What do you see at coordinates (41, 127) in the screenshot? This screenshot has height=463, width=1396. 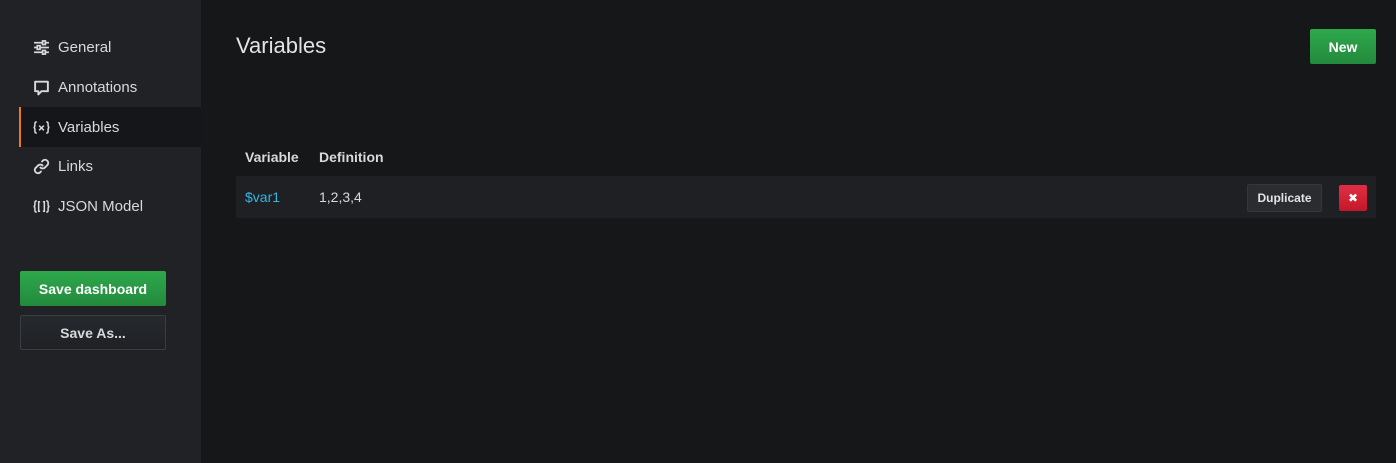 I see `variable-icon` at bounding box center [41, 127].